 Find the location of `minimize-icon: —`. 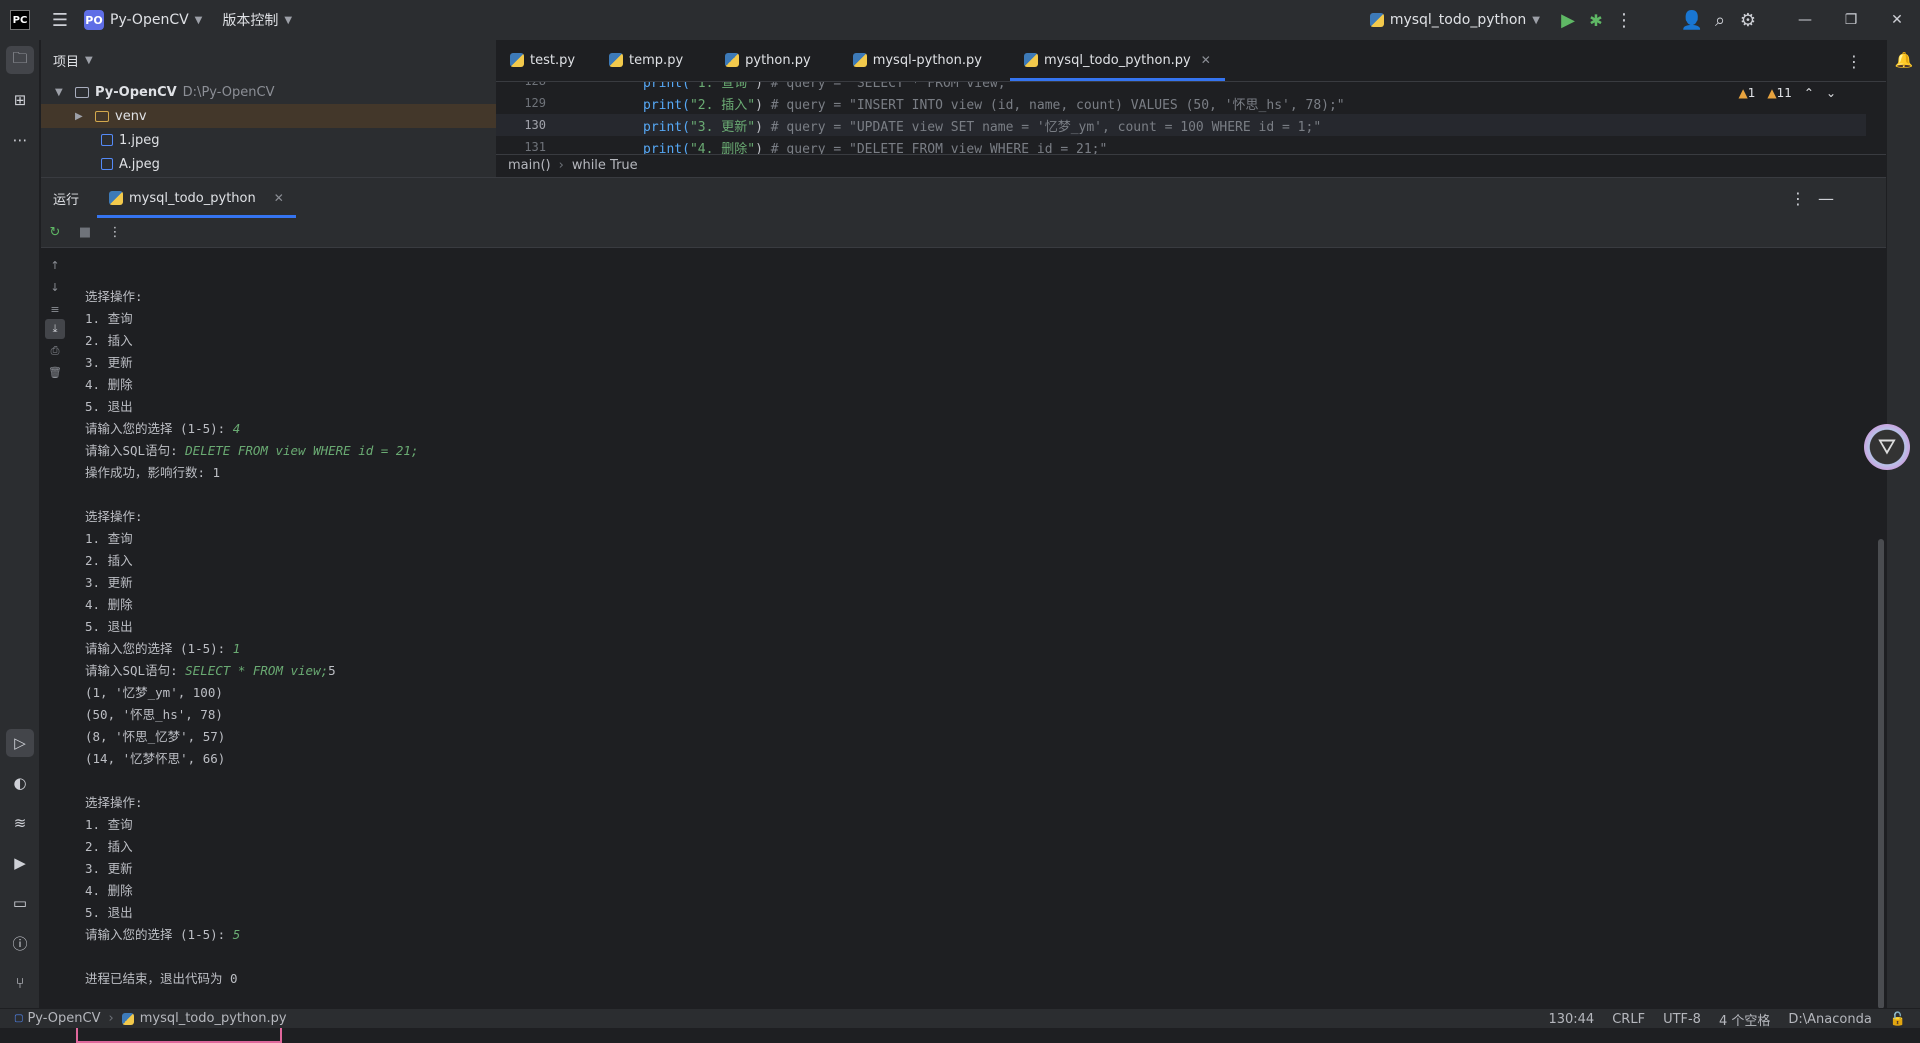

minimize-icon: — is located at coordinates (1805, 20).